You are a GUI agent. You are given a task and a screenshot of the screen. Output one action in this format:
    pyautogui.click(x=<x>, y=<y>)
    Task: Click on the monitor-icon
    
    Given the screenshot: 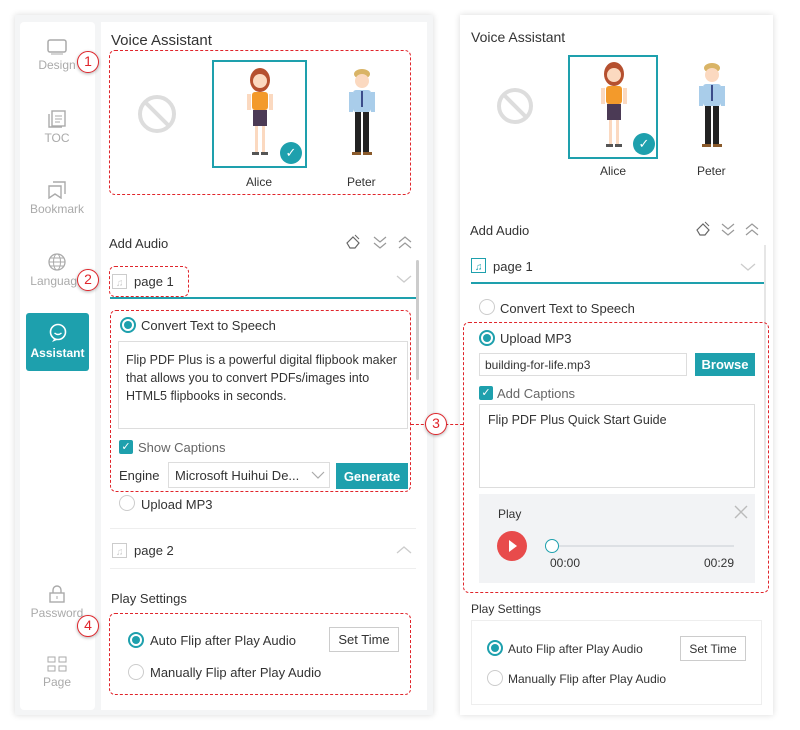 What is the action you would take?
    pyautogui.click(x=57, y=47)
    